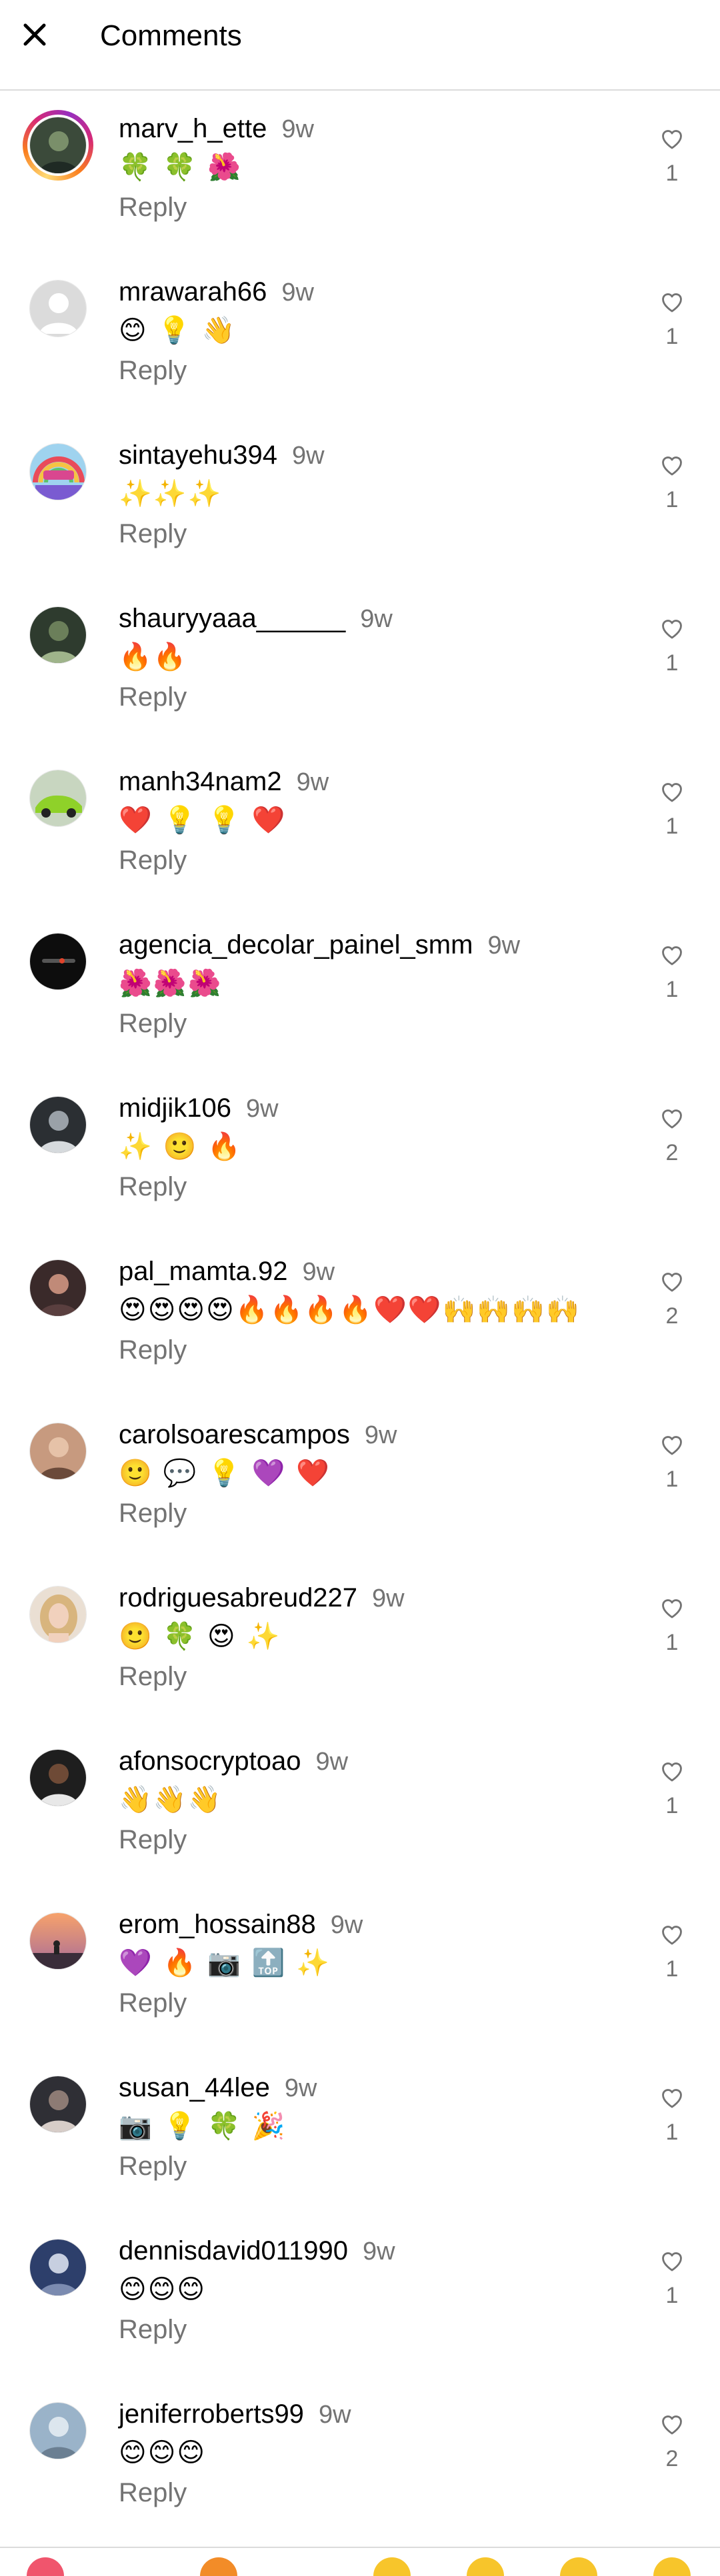 The height and width of the screenshot is (2576, 720). What do you see at coordinates (672, 2566) in the screenshot?
I see `emoji-wow-icon` at bounding box center [672, 2566].